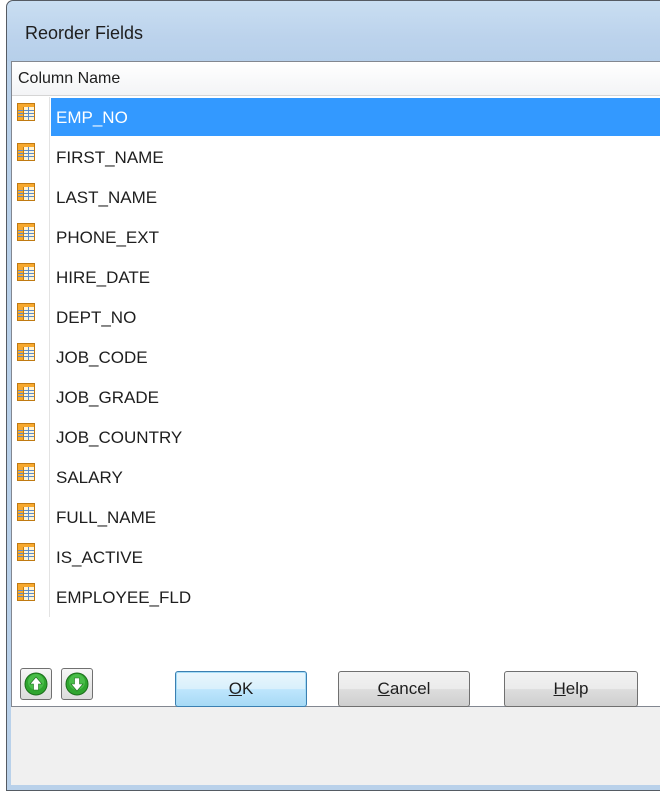  I want to click on field-name-cell: PHONE_EXT, so click(355, 237).